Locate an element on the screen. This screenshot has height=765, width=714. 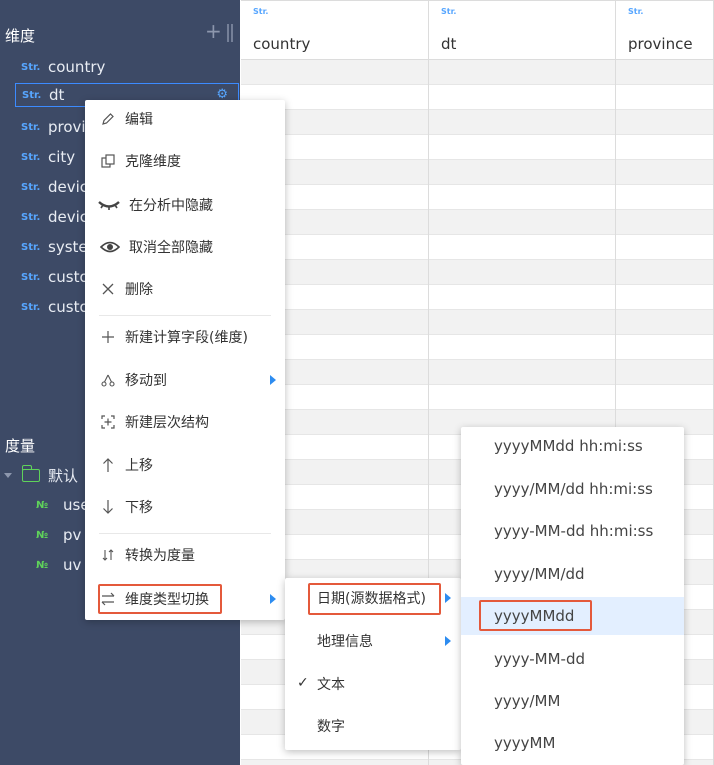
folder-icon is located at coordinates (30, 473).